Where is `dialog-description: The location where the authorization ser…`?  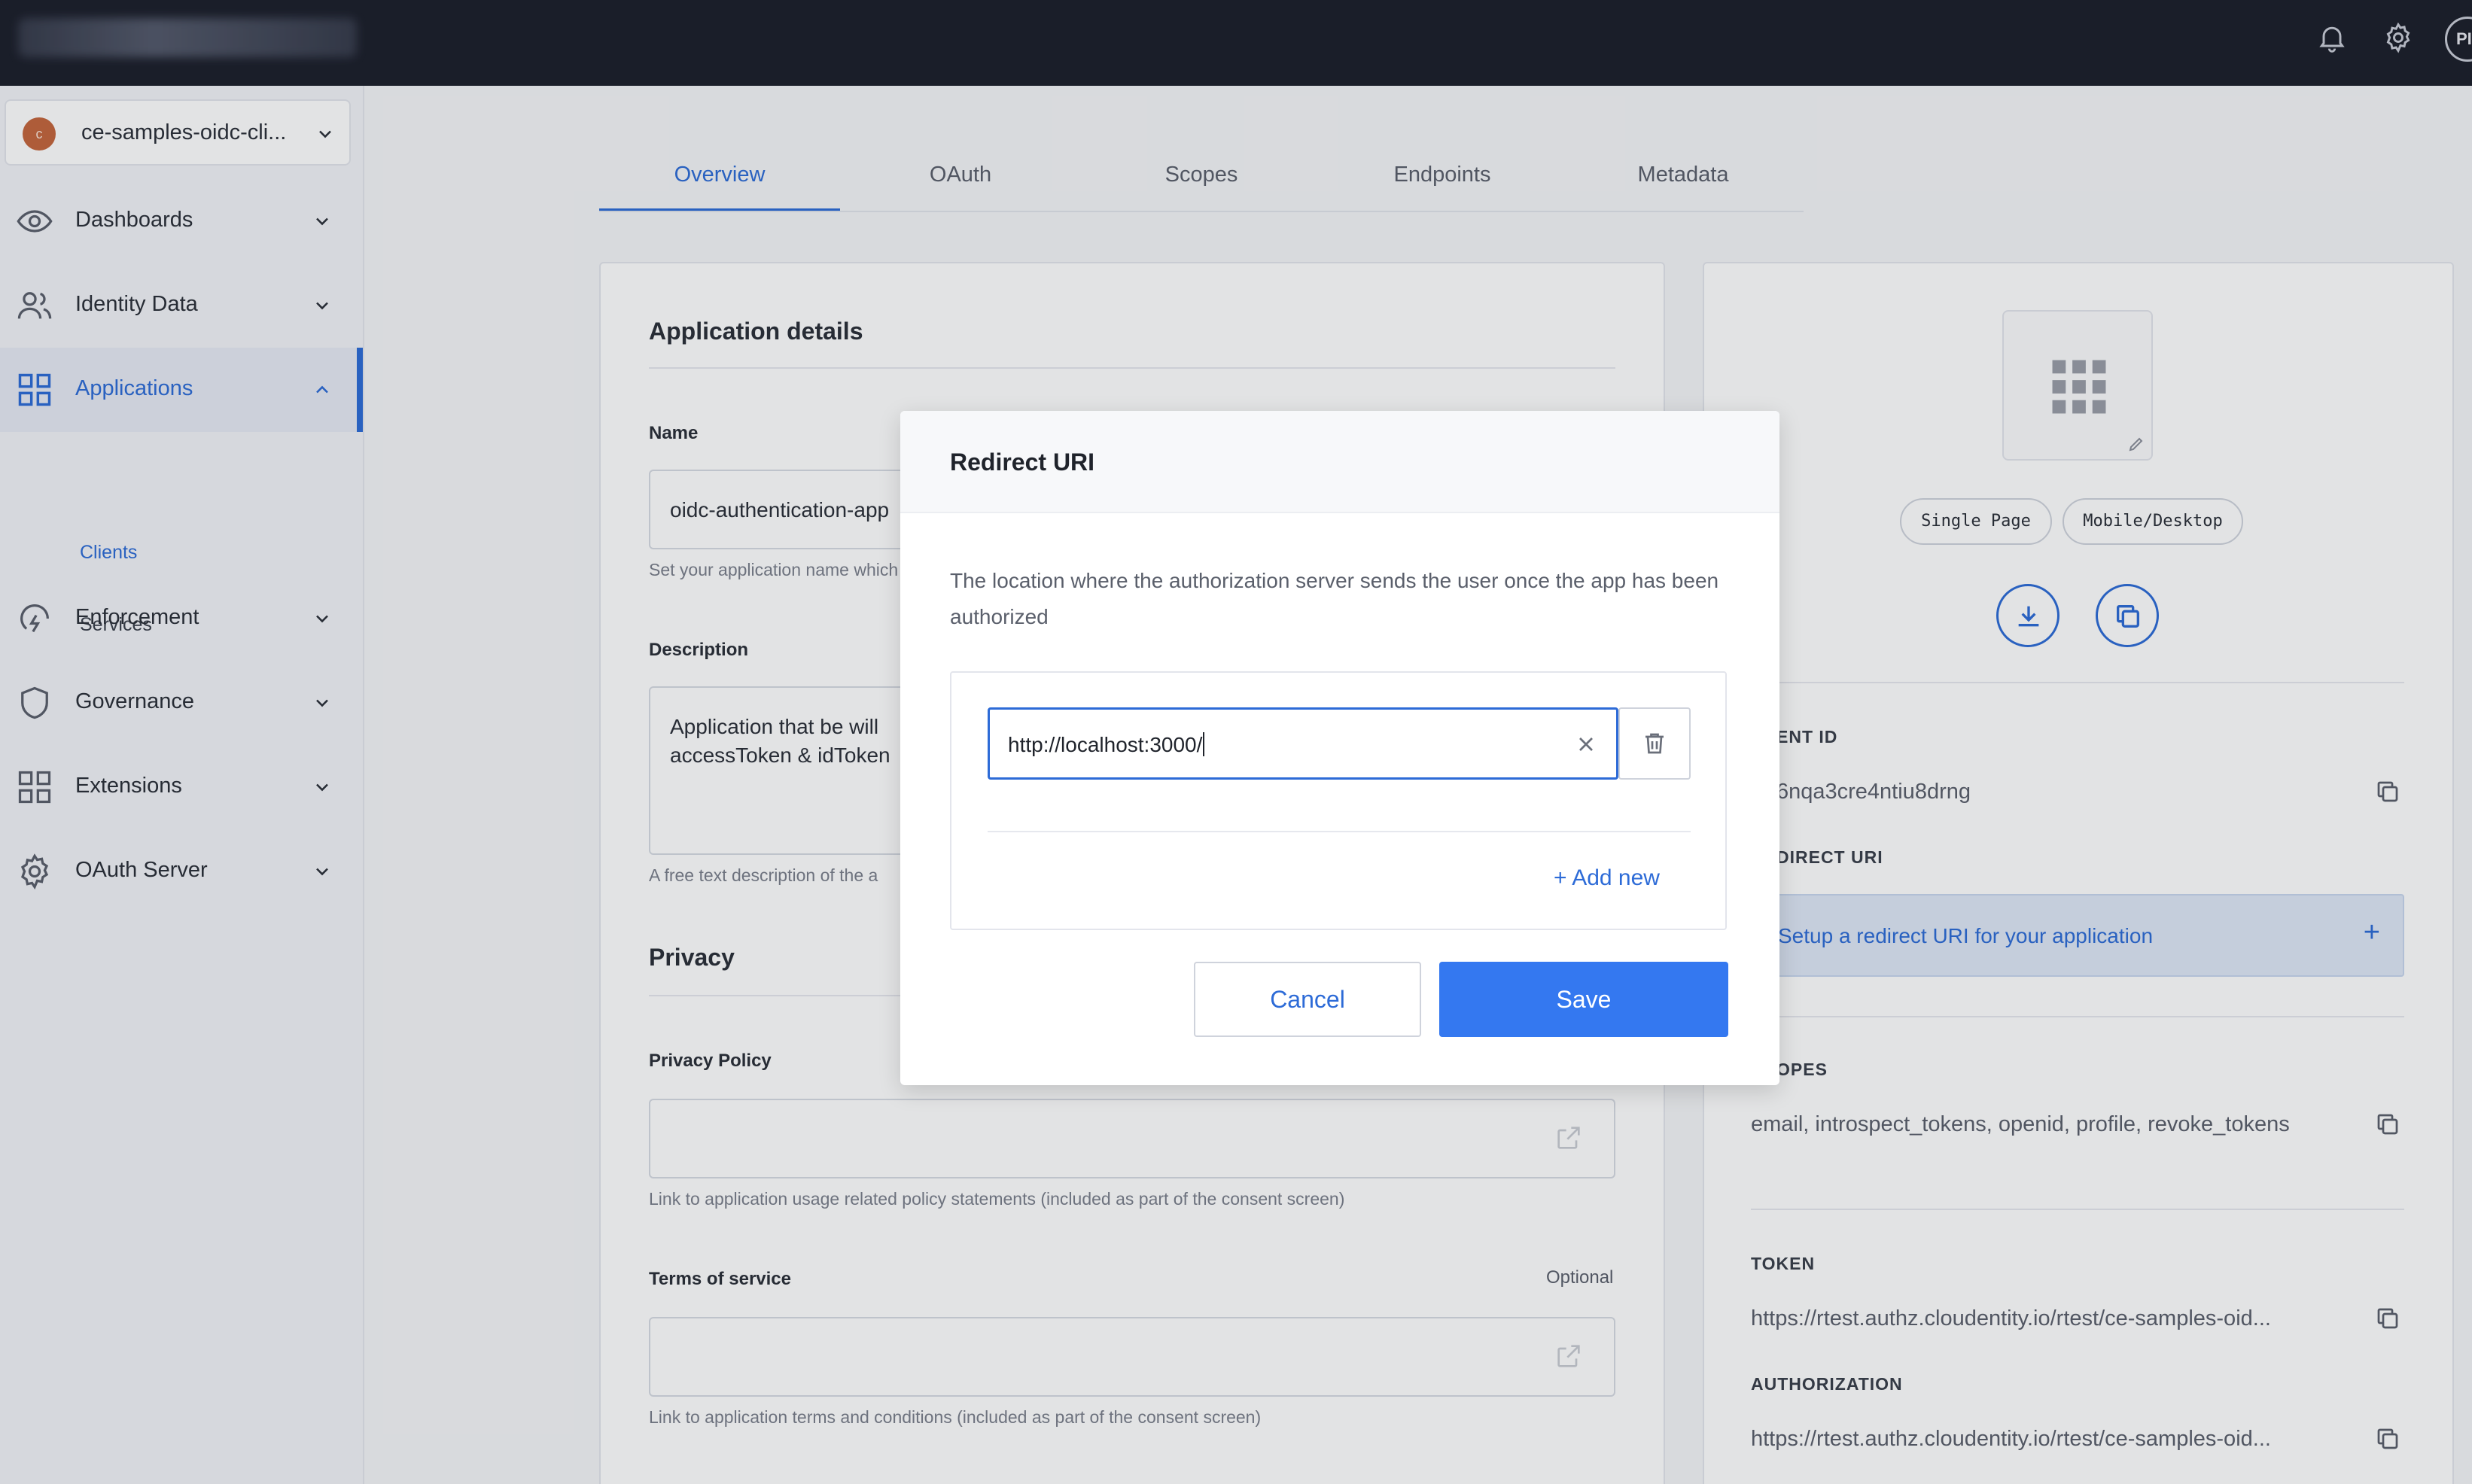
dialog-description: The location where the authorization ser… is located at coordinates (1334, 598).